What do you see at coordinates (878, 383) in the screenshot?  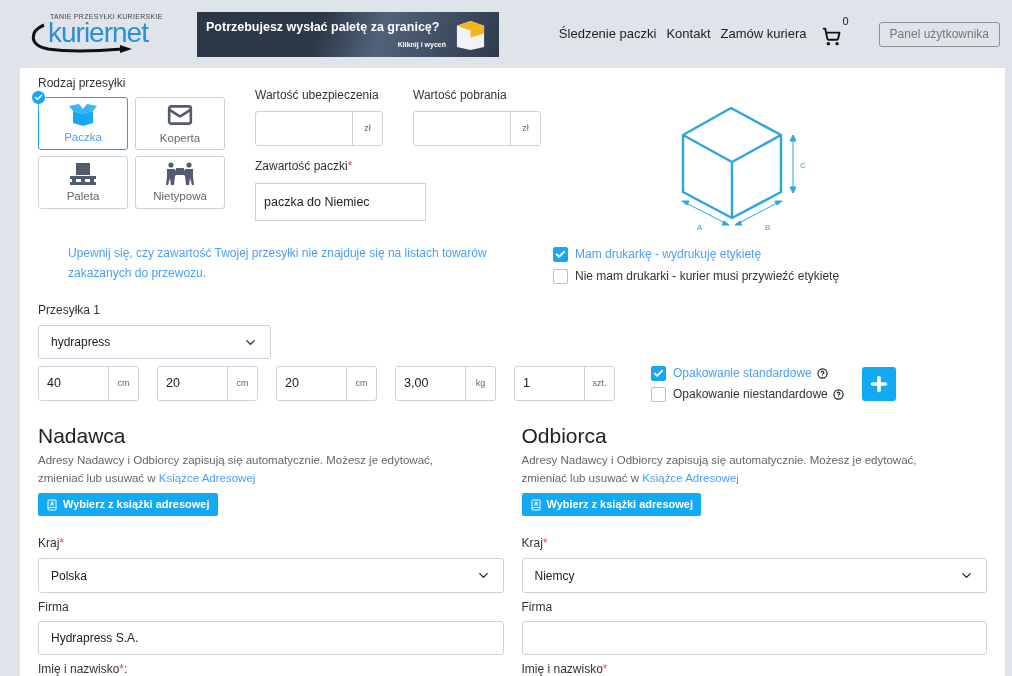 I see `add-parcel-button` at bounding box center [878, 383].